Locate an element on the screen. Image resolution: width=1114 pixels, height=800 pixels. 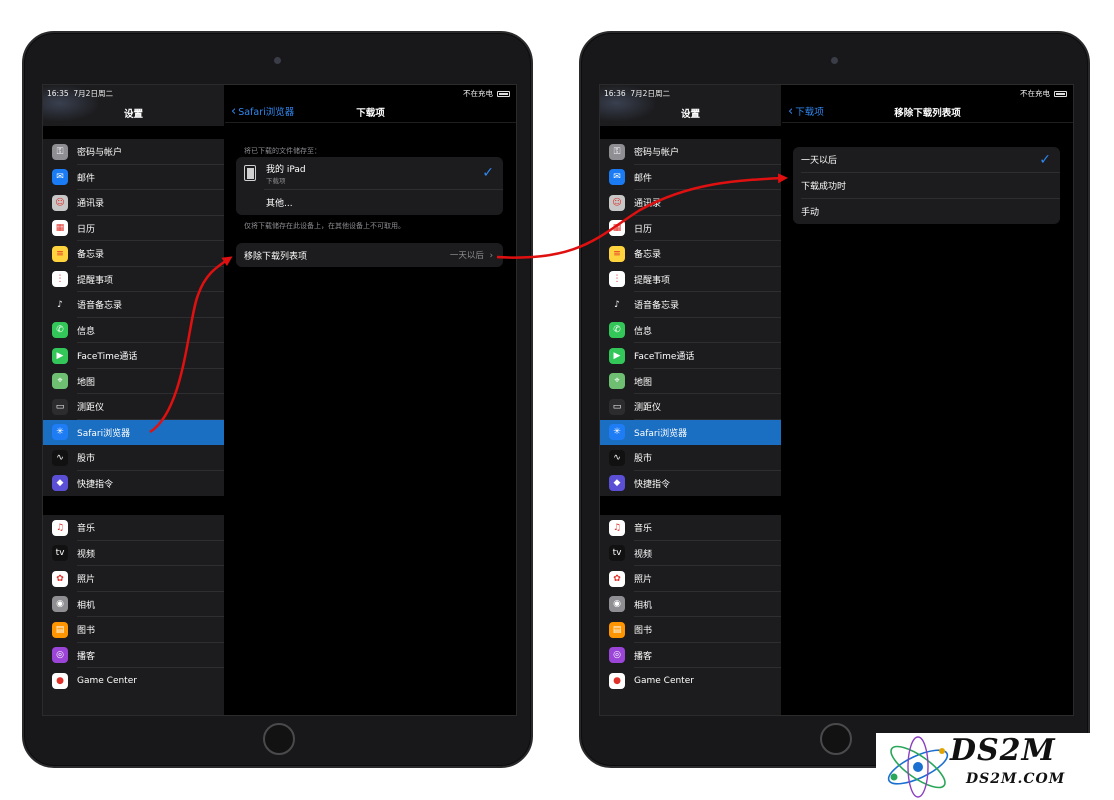
sidebar-item-label: 股市 is located at coordinates (86, 459).